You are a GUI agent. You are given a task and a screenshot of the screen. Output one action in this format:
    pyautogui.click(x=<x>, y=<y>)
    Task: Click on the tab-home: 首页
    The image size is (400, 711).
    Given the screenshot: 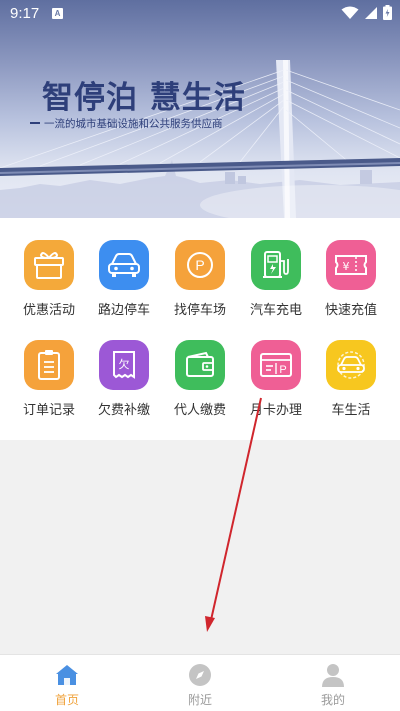 What is the action you would take?
    pyautogui.click(x=67, y=685)
    